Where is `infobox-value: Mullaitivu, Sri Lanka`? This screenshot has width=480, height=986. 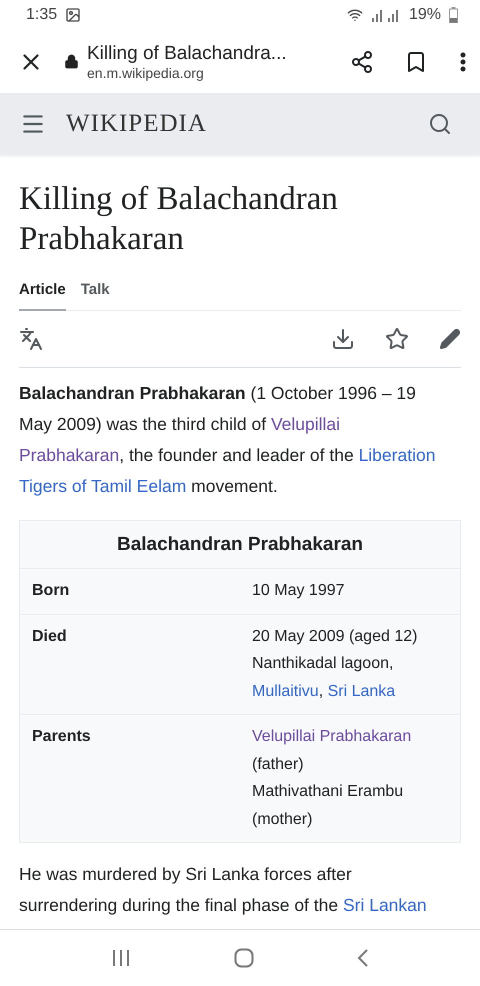 infobox-value: Mullaitivu, Sri Lanka is located at coordinates (324, 692).